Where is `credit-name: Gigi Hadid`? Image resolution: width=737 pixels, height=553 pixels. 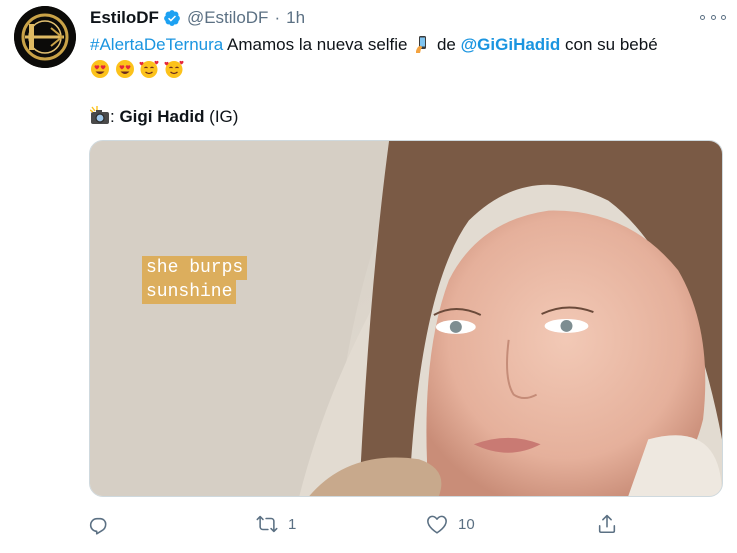 credit-name: Gigi Hadid is located at coordinates (162, 116).